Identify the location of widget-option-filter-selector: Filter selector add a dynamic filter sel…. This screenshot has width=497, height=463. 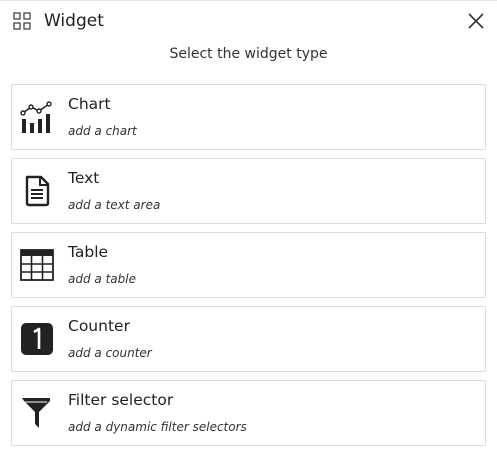
(248, 413).